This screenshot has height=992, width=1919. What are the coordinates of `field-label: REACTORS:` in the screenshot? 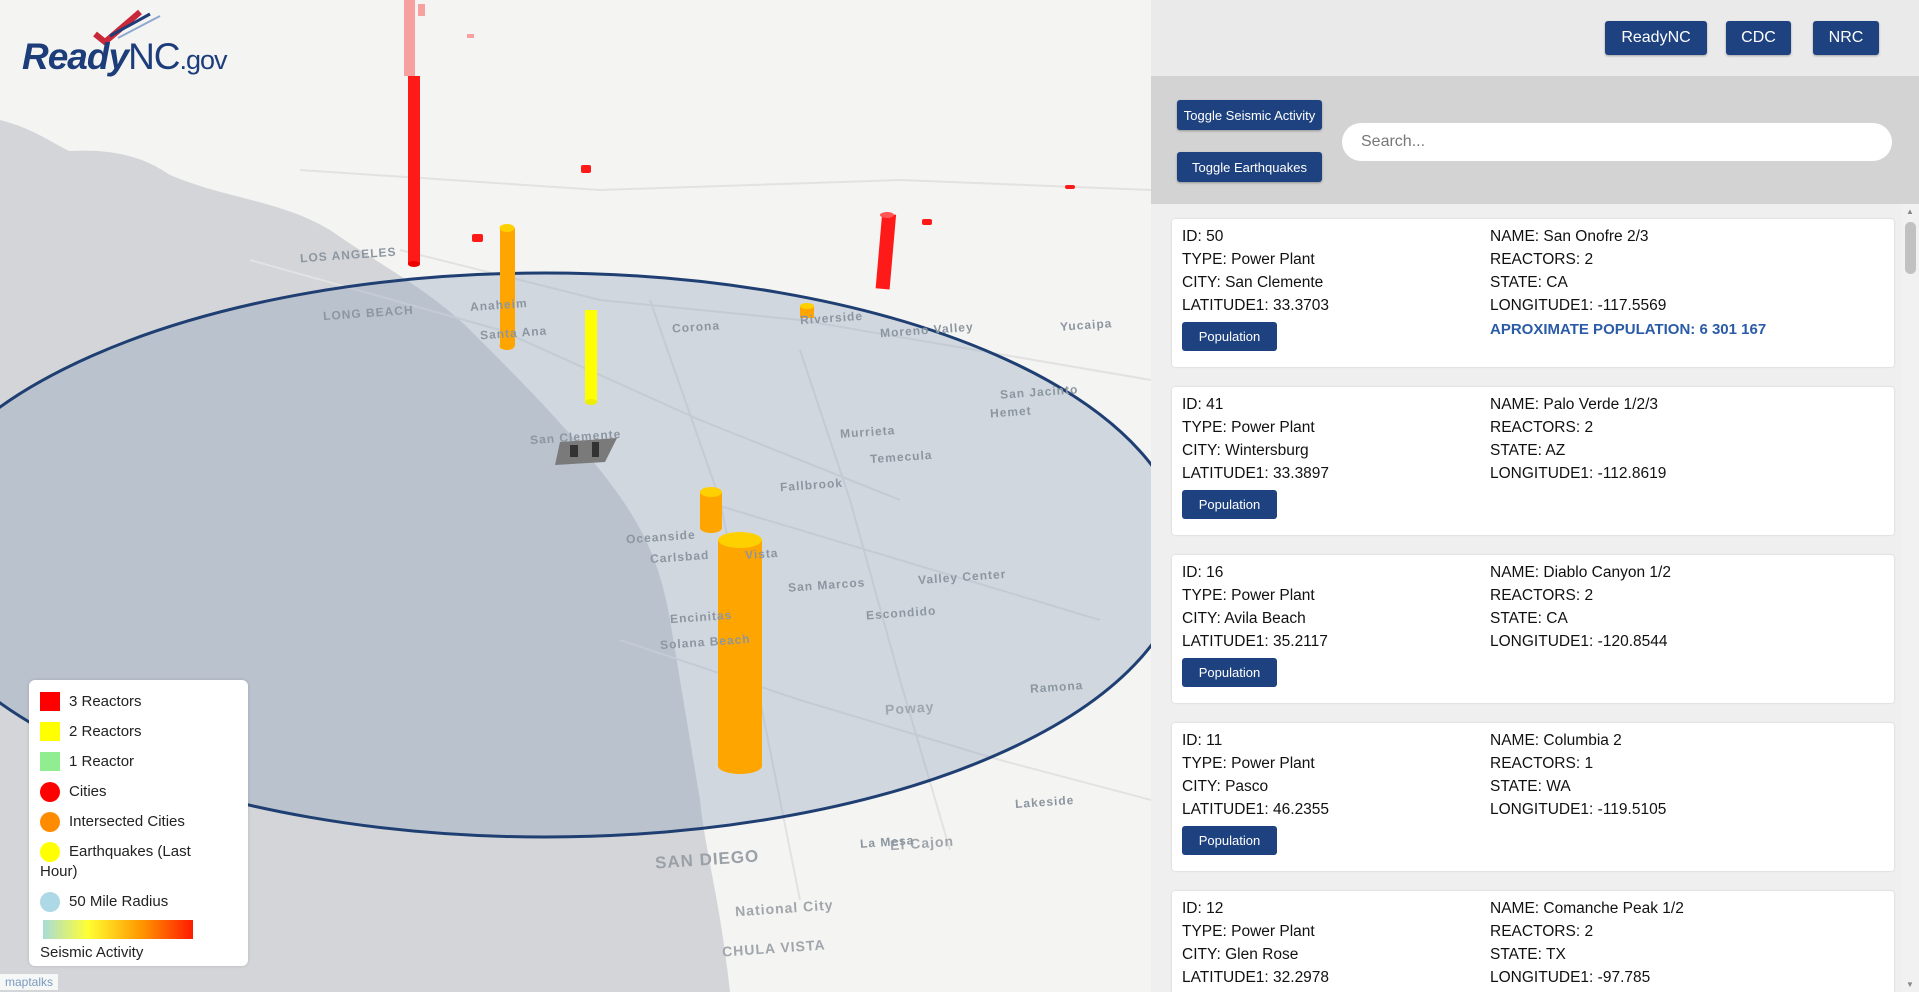 It's located at (1535, 931).